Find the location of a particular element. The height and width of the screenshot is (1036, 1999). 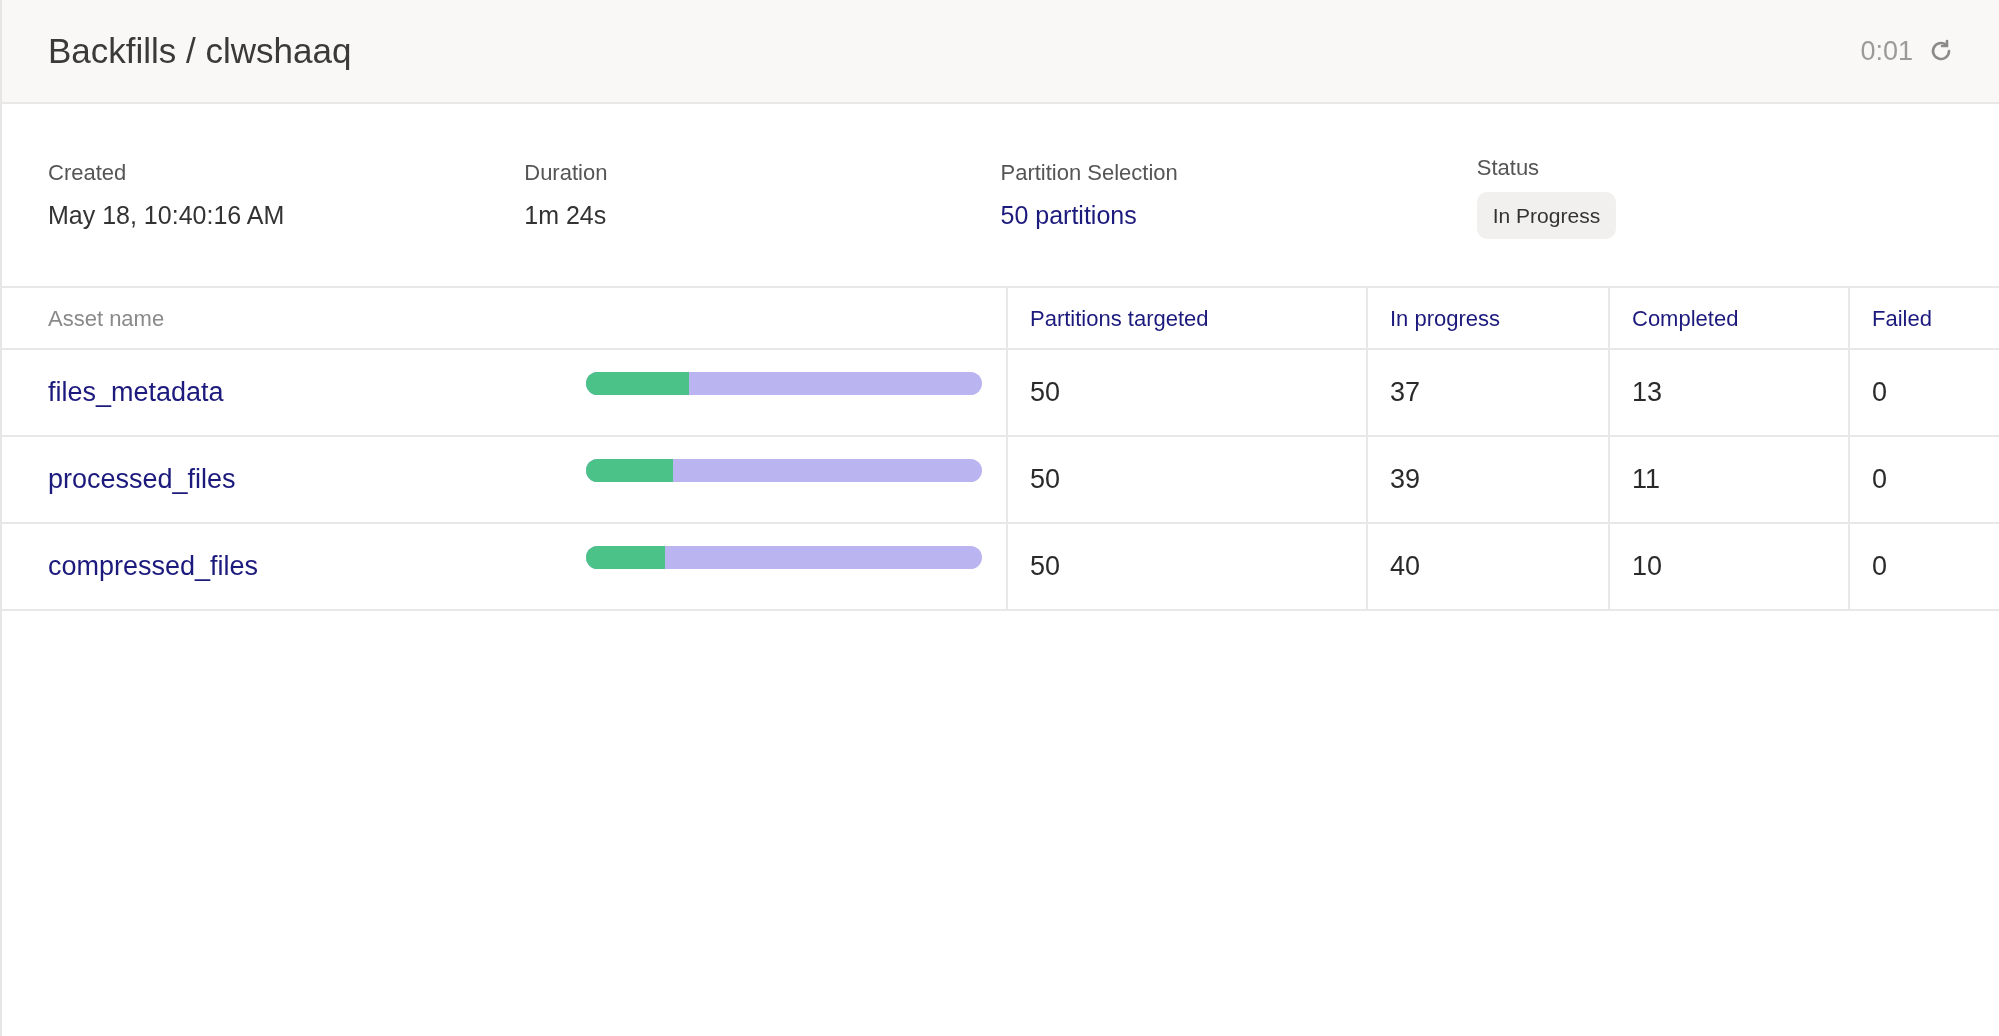

partitions-link: 50 partitions is located at coordinates (1068, 215).